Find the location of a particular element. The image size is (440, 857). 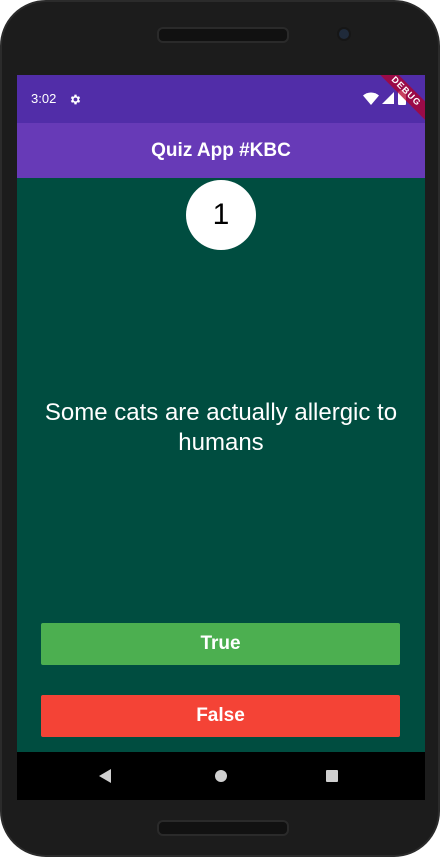

true-button-label: True is located at coordinates (220, 643).